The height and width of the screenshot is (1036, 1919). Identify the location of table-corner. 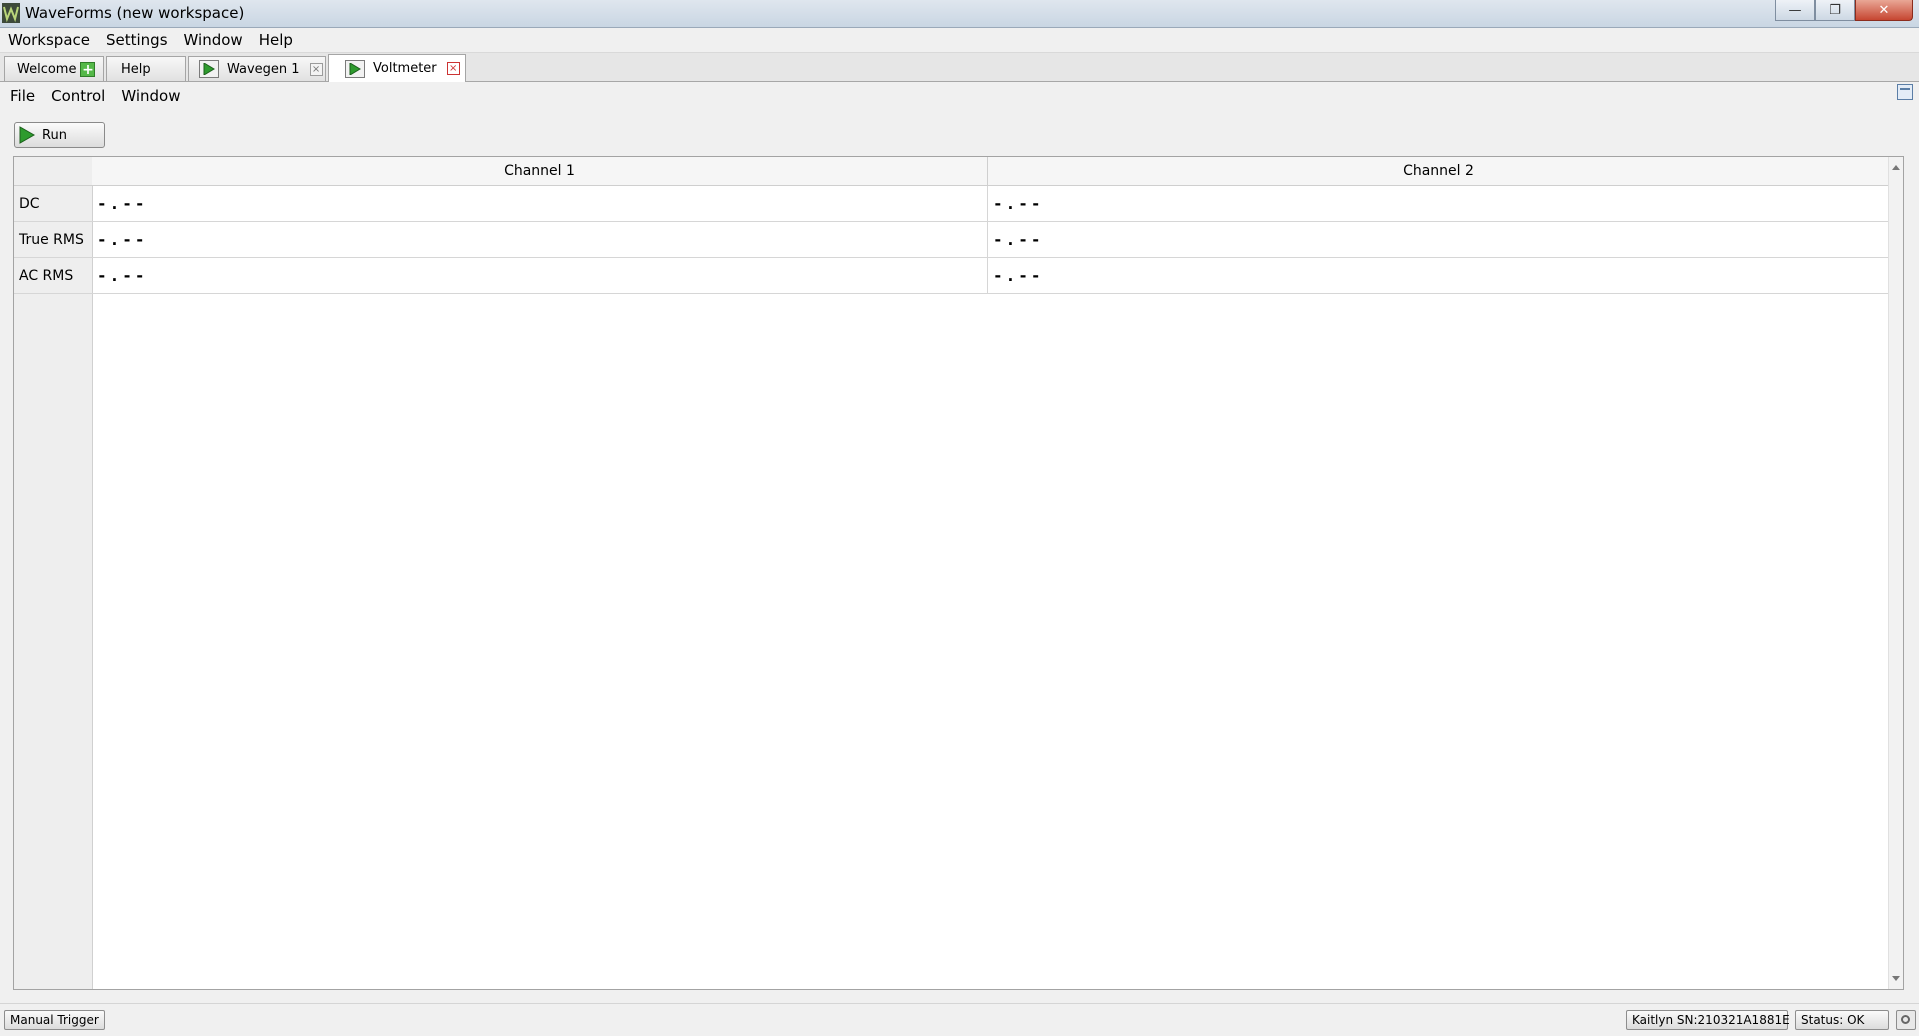
(53, 171).